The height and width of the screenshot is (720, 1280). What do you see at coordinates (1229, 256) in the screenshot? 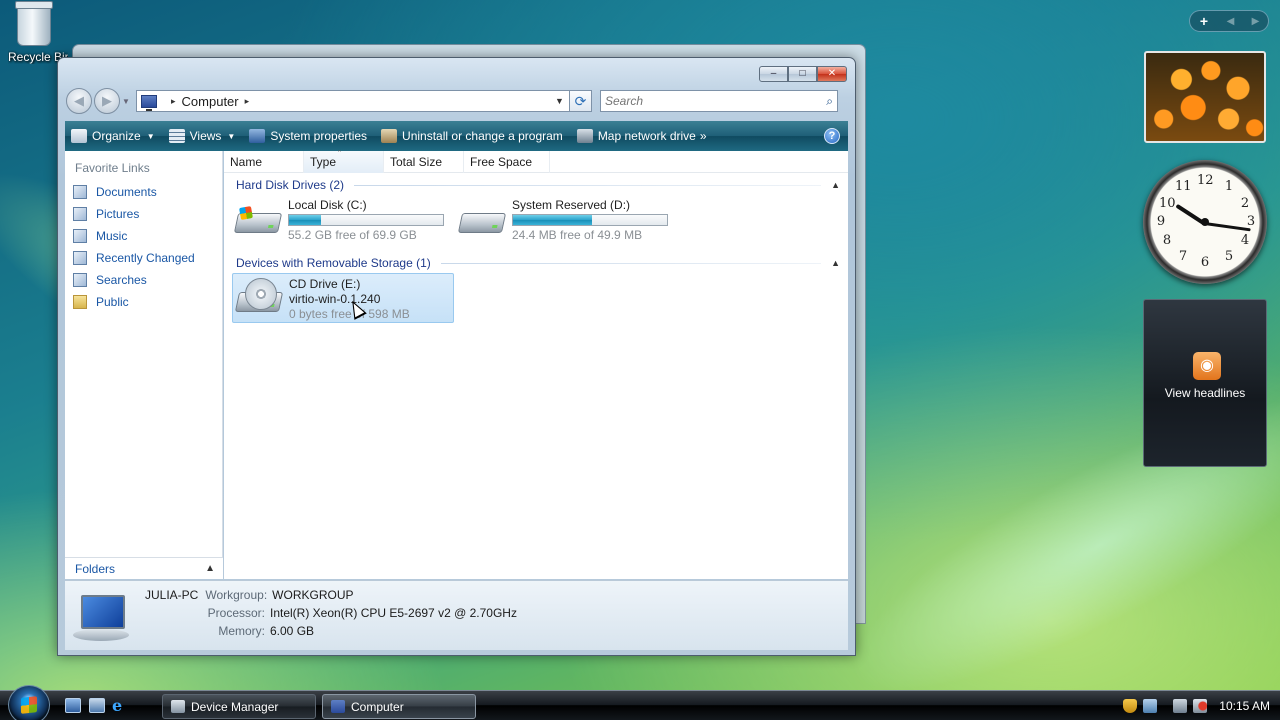
I see `clock-number: 5` at bounding box center [1229, 256].